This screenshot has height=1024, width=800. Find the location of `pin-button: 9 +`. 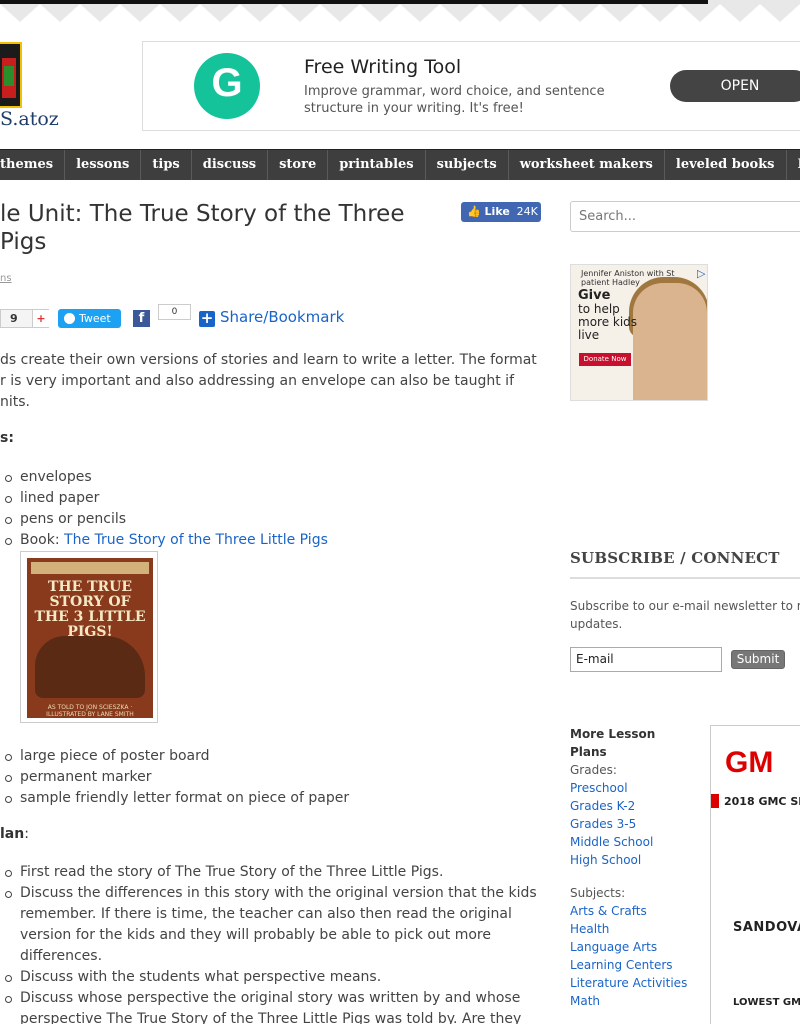

pin-button: 9 + is located at coordinates (24, 318).